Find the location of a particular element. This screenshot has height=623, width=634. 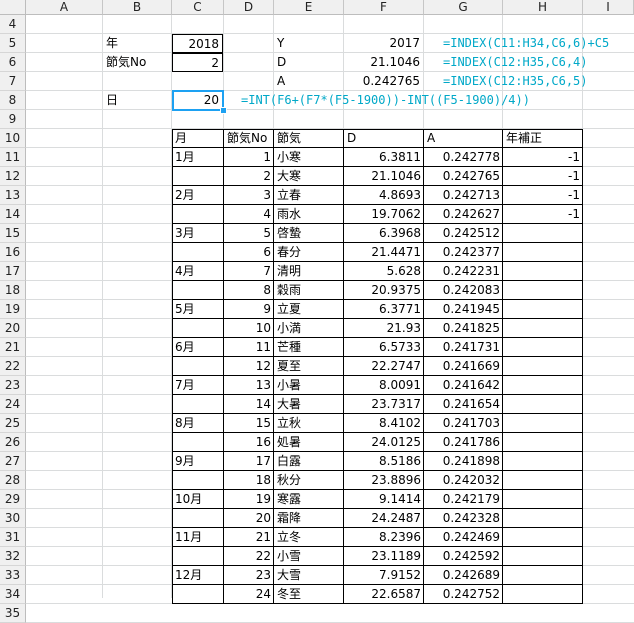

table-cell-sekki-no: 5 is located at coordinates (249, 233).